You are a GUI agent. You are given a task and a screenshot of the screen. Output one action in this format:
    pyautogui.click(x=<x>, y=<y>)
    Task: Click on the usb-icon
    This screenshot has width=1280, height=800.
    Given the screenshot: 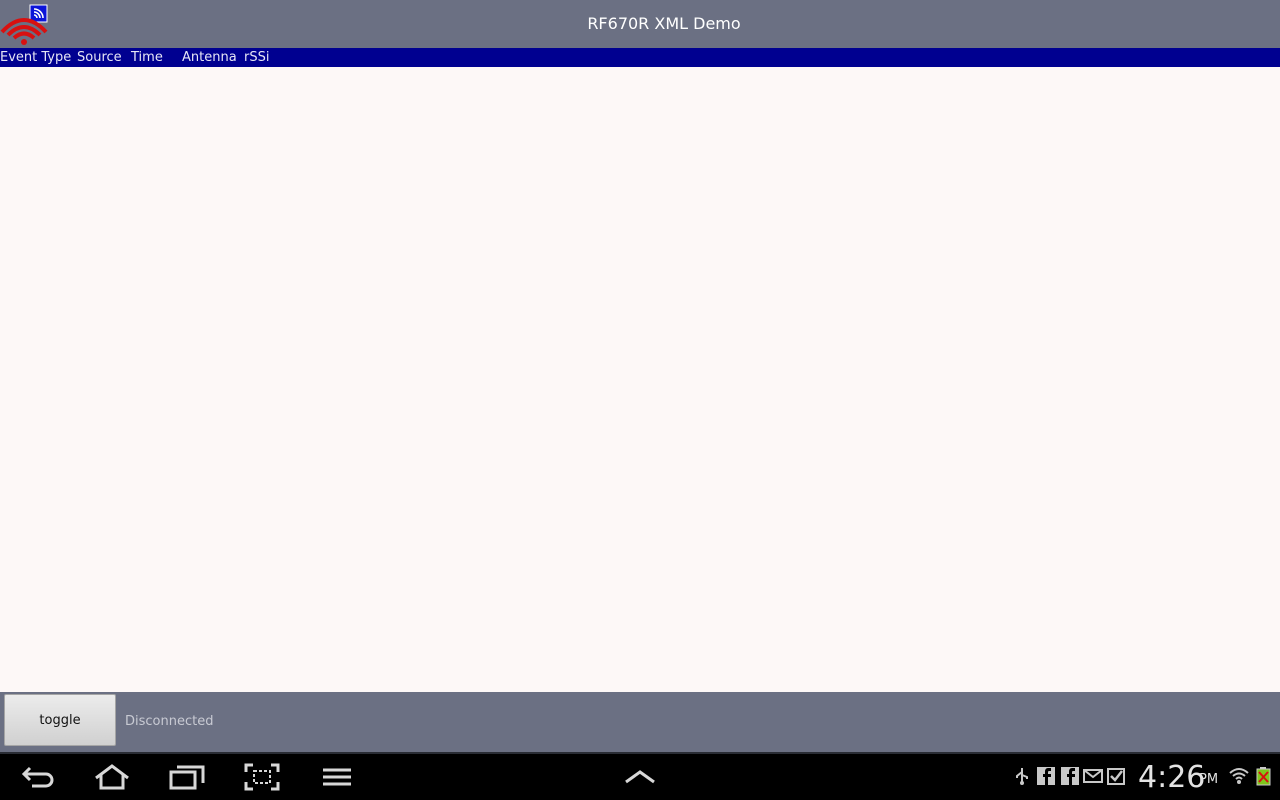 What is the action you would take?
    pyautogui.click(x=1022, y=776)
    